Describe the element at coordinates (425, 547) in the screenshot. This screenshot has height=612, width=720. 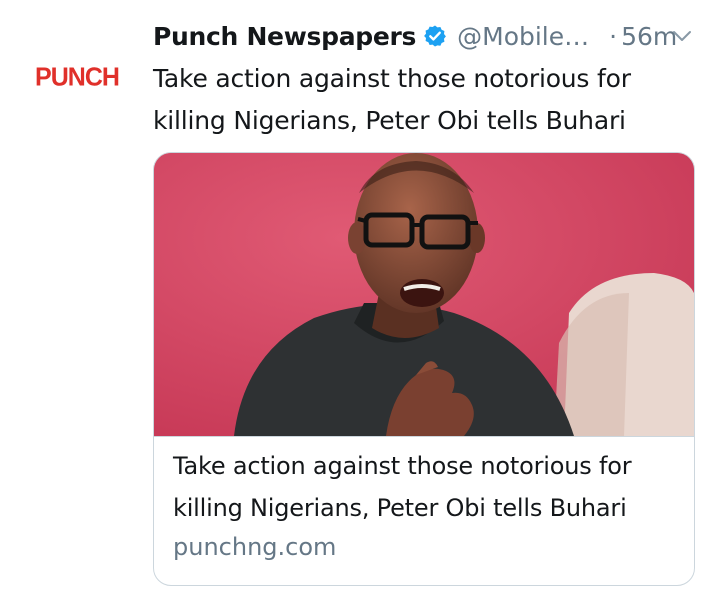
I see `card-domain: punchng.com` at that location.